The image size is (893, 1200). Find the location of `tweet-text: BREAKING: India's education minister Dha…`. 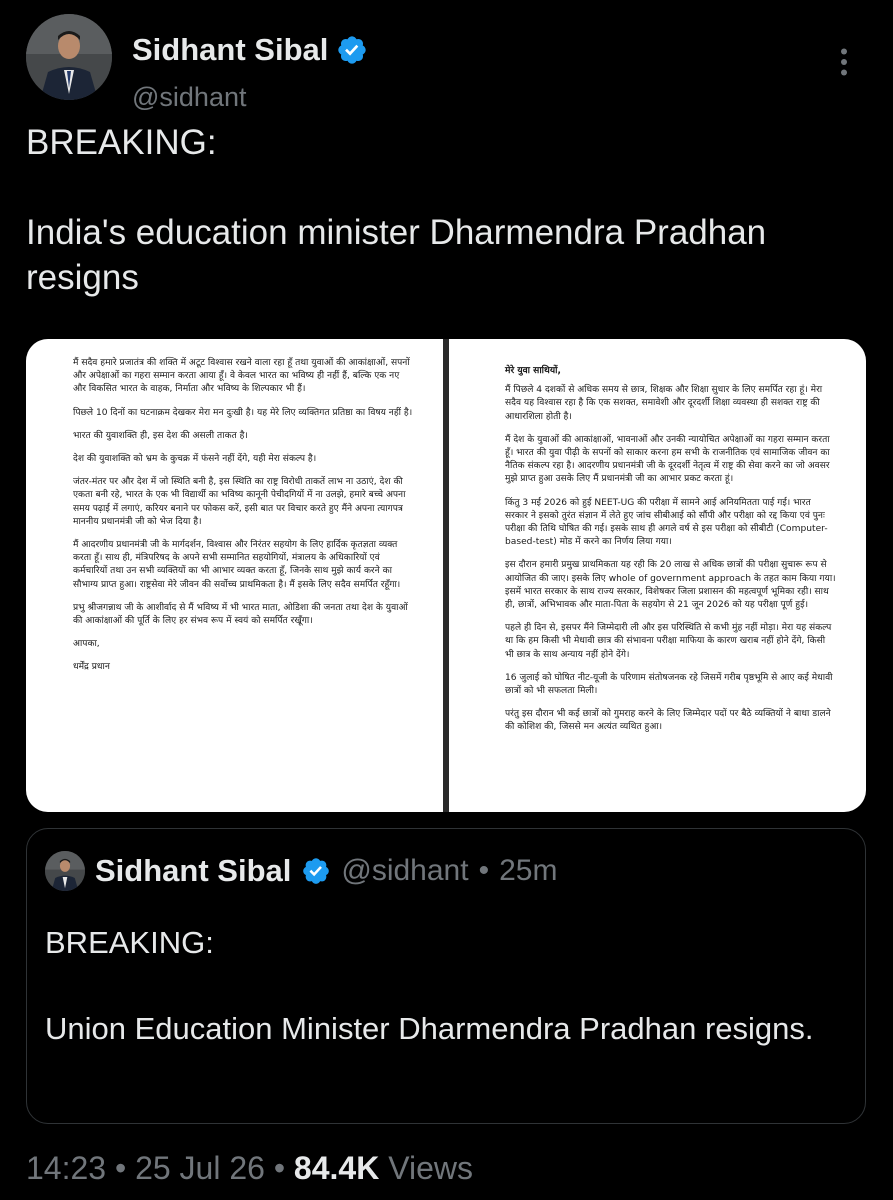

tweet-text: BREAKING: India's education minister Dha… is located at coordinates (396, 210).